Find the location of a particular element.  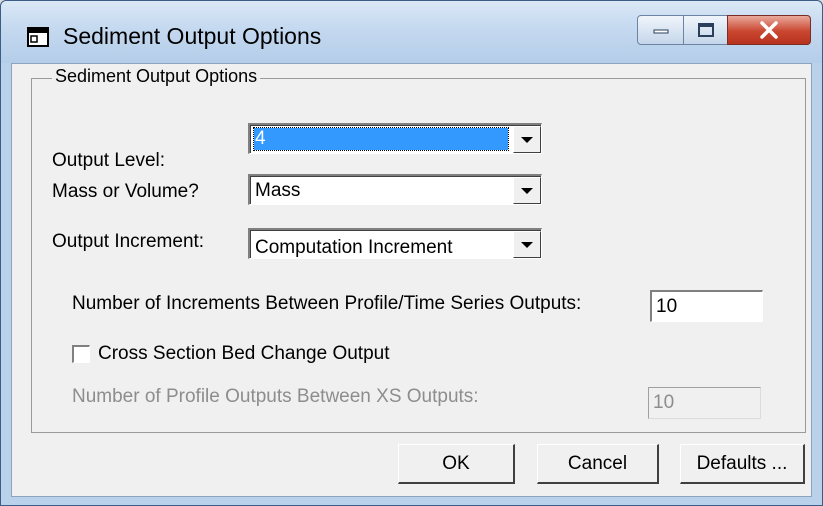

output-increment-select: Computation Increment is located at coordinates (395, 243).